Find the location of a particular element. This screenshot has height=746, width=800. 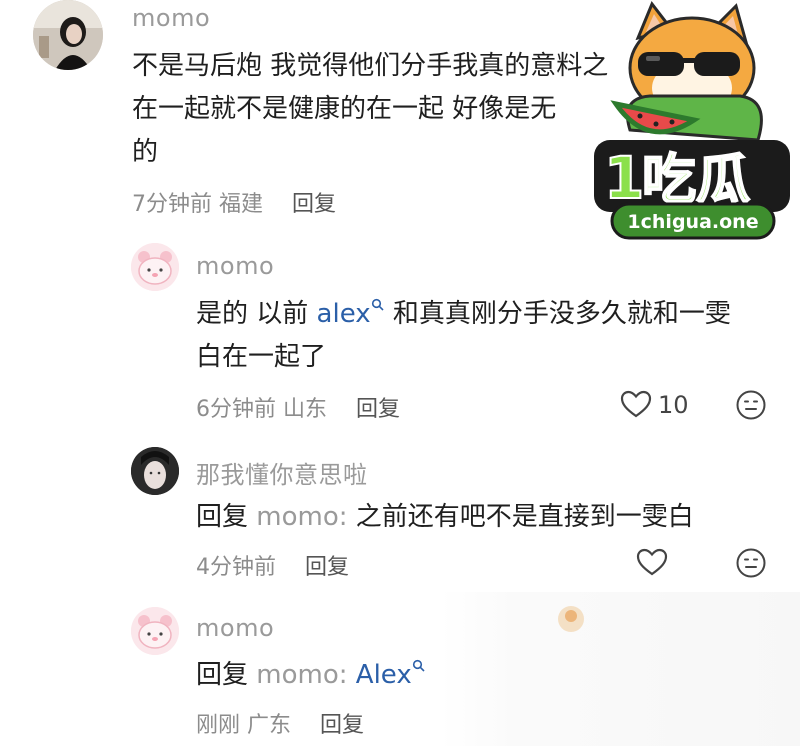

comment-text-line: 不是马后炮 我觉得他们分手我真的意料之 is located at coordinates (370, 66).